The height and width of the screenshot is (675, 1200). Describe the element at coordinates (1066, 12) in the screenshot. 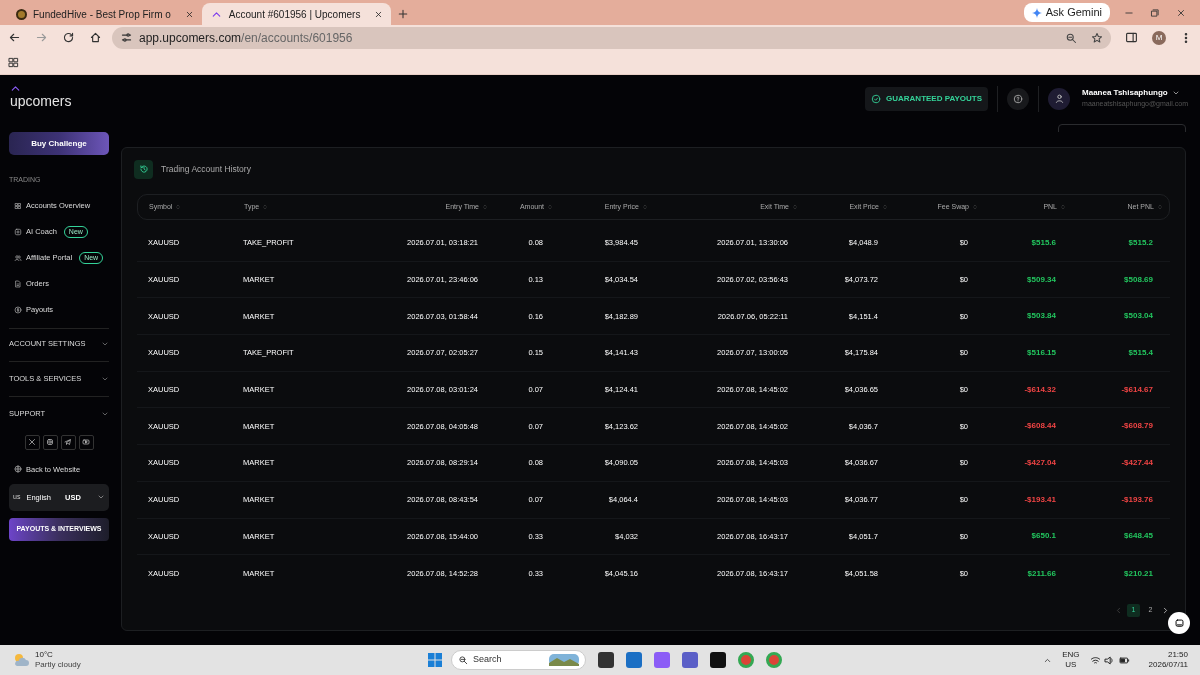

I see `ask-gemini-button: Ask Gemini` at that location.